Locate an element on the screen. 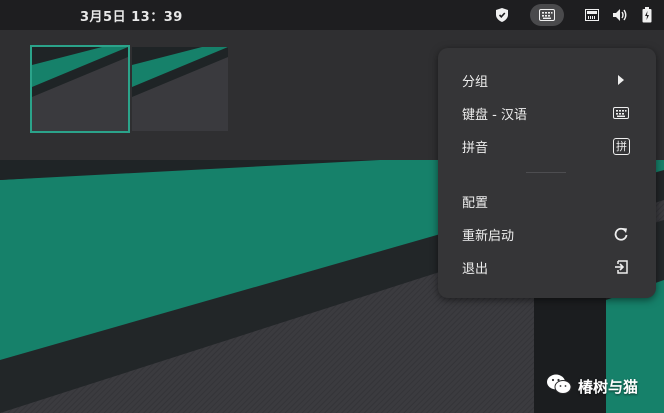 The width and height of the screenshot is (664, 413). menu-item-config: 配置 is located at coordinates (547, 201).